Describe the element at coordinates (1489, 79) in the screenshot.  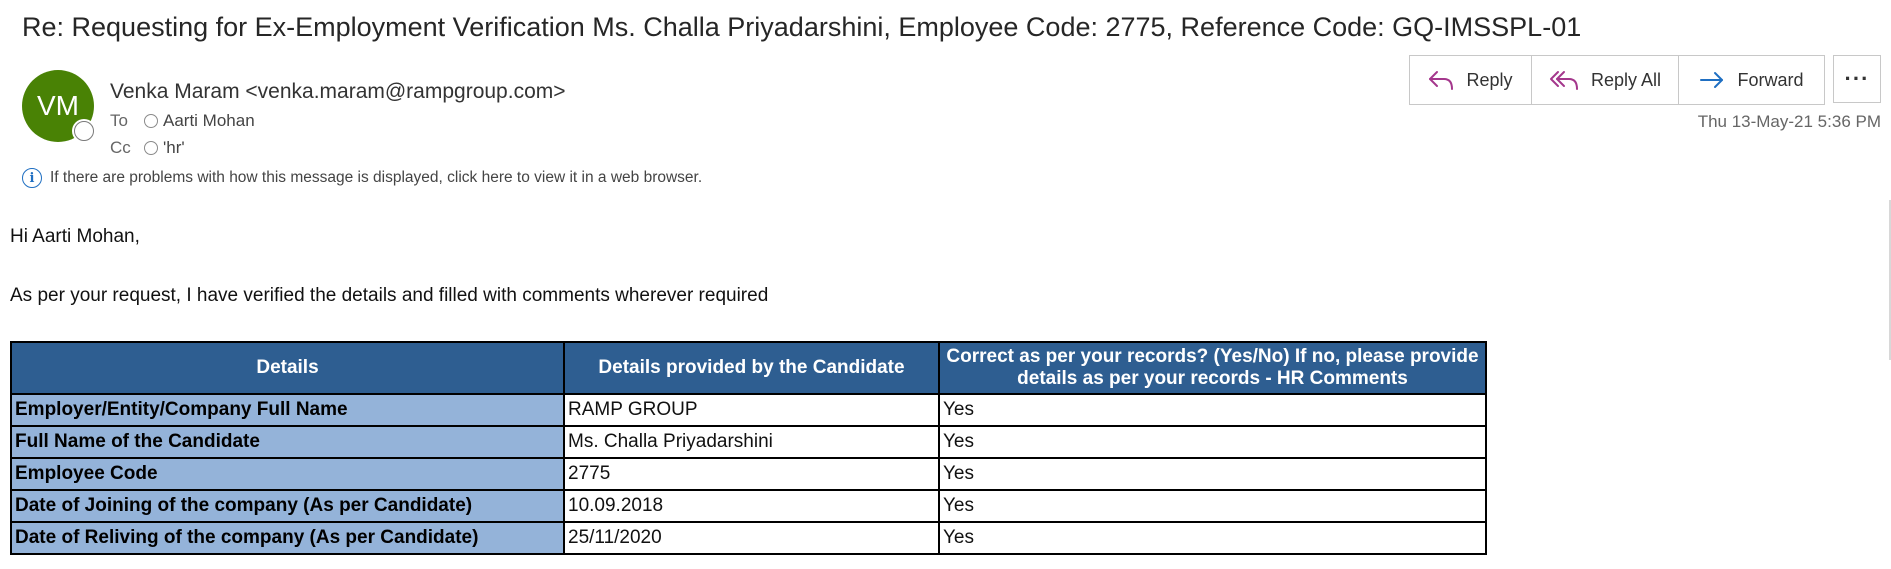
I see `reply-label: Reply` at that location.